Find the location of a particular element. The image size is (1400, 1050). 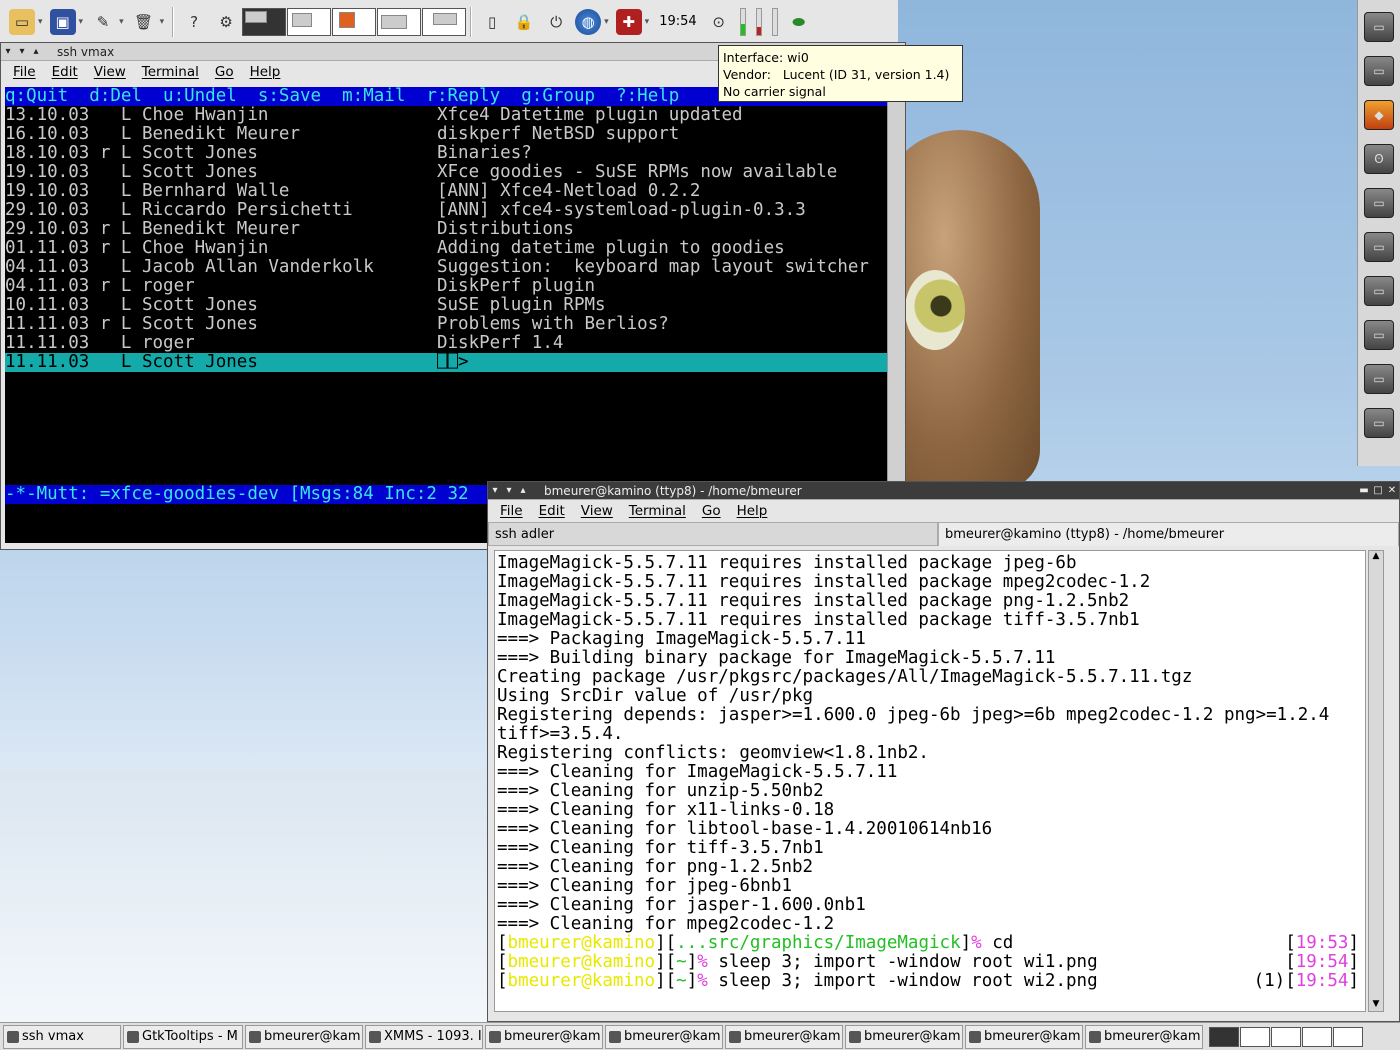

message-row: 11.11.03 L roger DiskPerf 1.4 is located at coordinates (446, 343).